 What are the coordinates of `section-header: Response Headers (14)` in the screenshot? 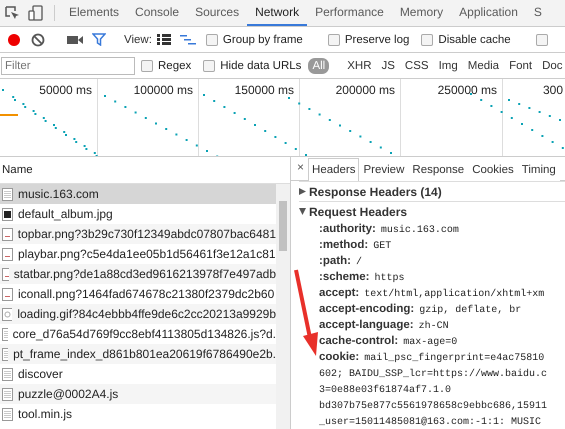 It's located at (432, 191).